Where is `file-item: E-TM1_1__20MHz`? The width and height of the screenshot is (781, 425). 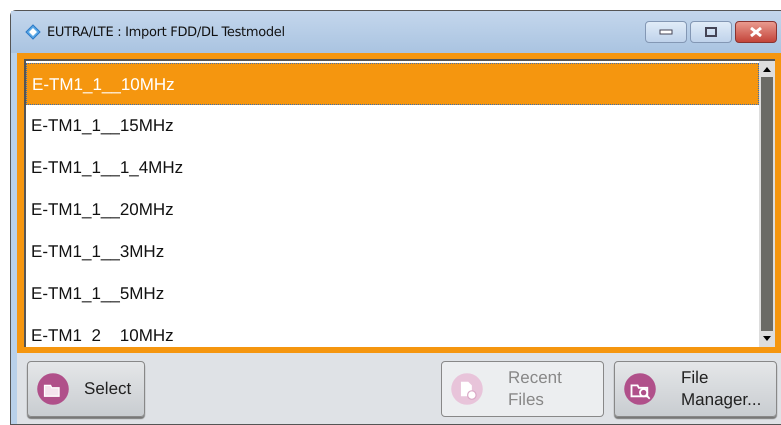 file-item: E-TM1_1__20MHz is located at coordinates (392, 210).